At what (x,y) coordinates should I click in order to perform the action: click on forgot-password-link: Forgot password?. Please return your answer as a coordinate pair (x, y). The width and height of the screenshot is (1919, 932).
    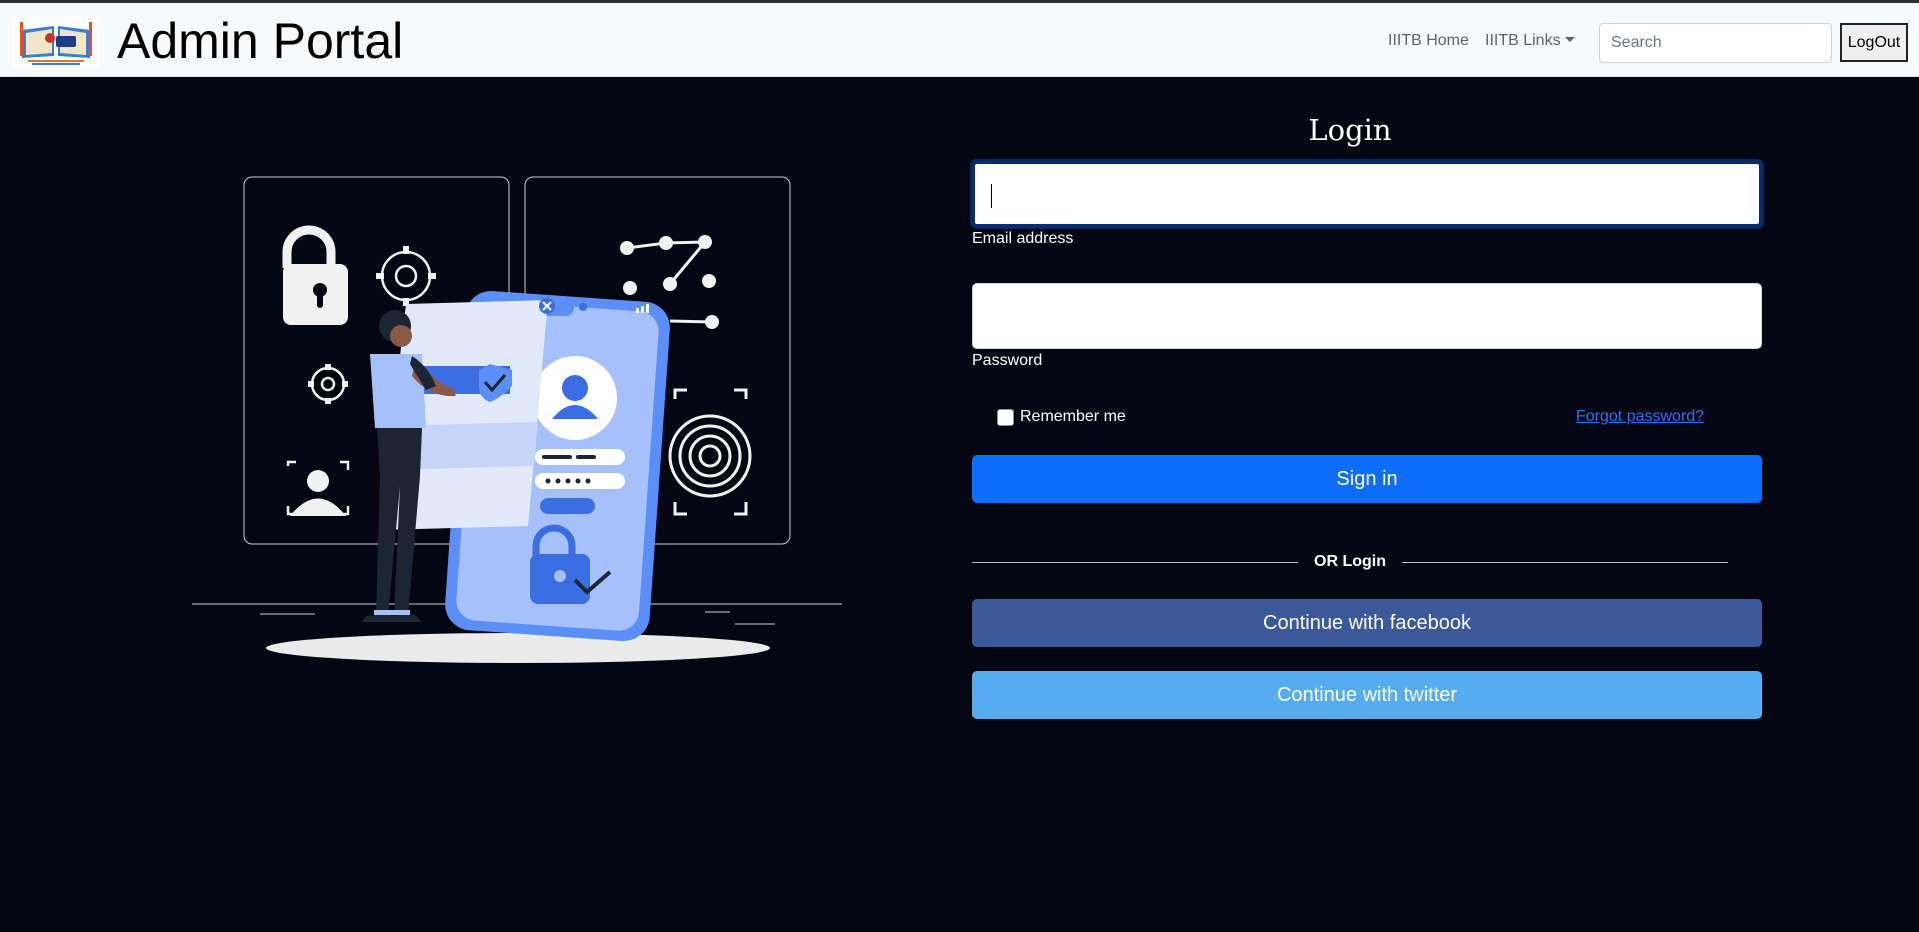
    Looking at the image, I should click on (1640, 417).